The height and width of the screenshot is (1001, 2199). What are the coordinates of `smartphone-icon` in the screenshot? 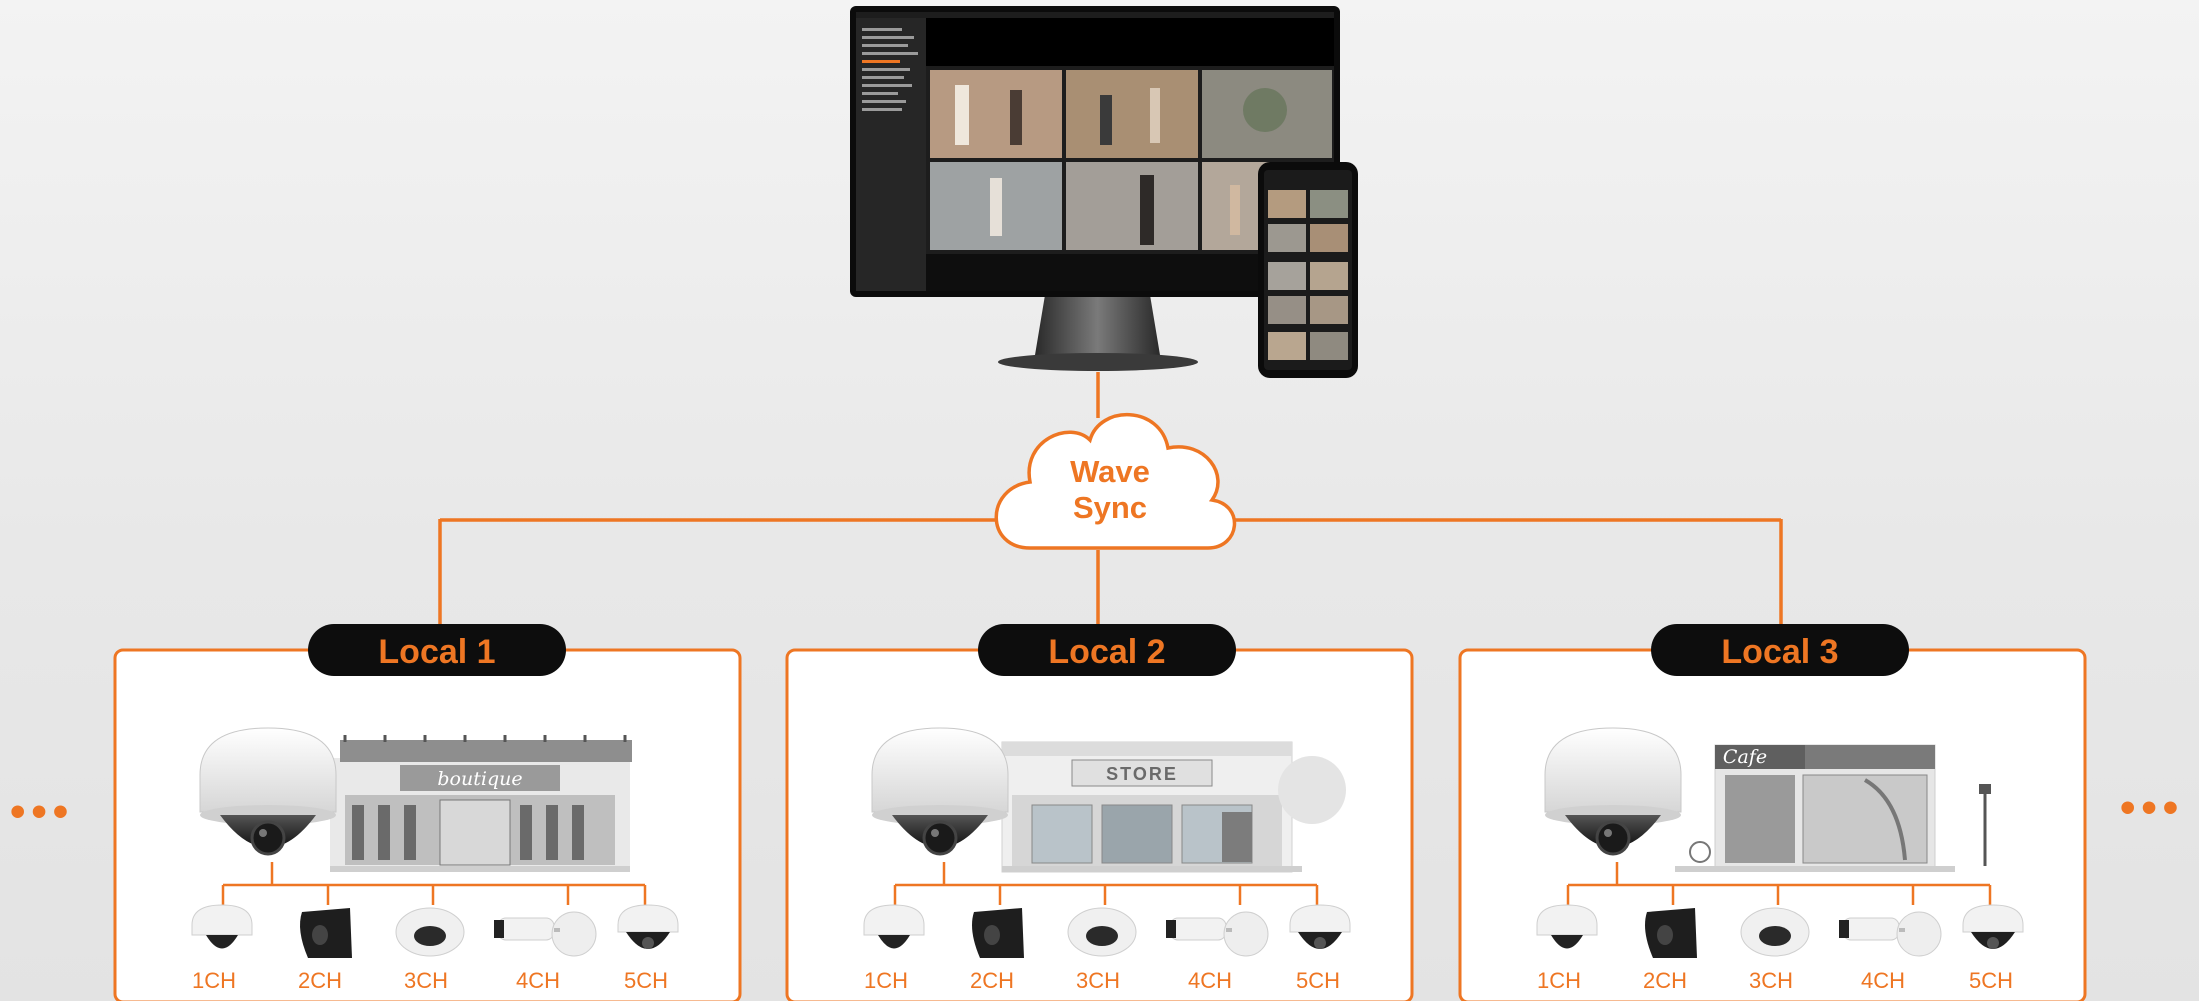 It's located at (1308, 270).